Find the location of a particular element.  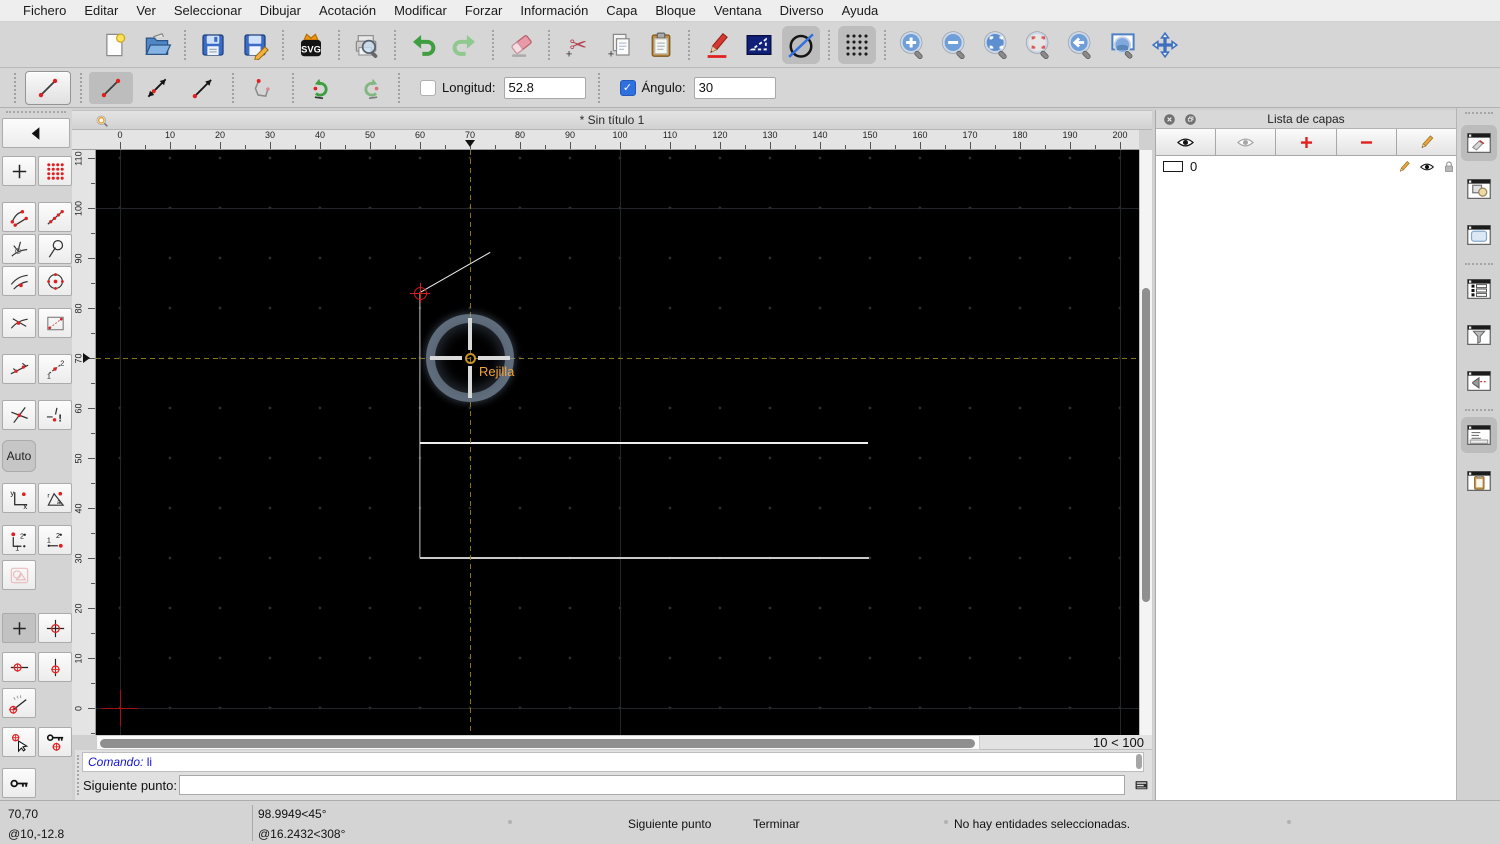

dock-command-line-button is located at coordinates (1479, 435).